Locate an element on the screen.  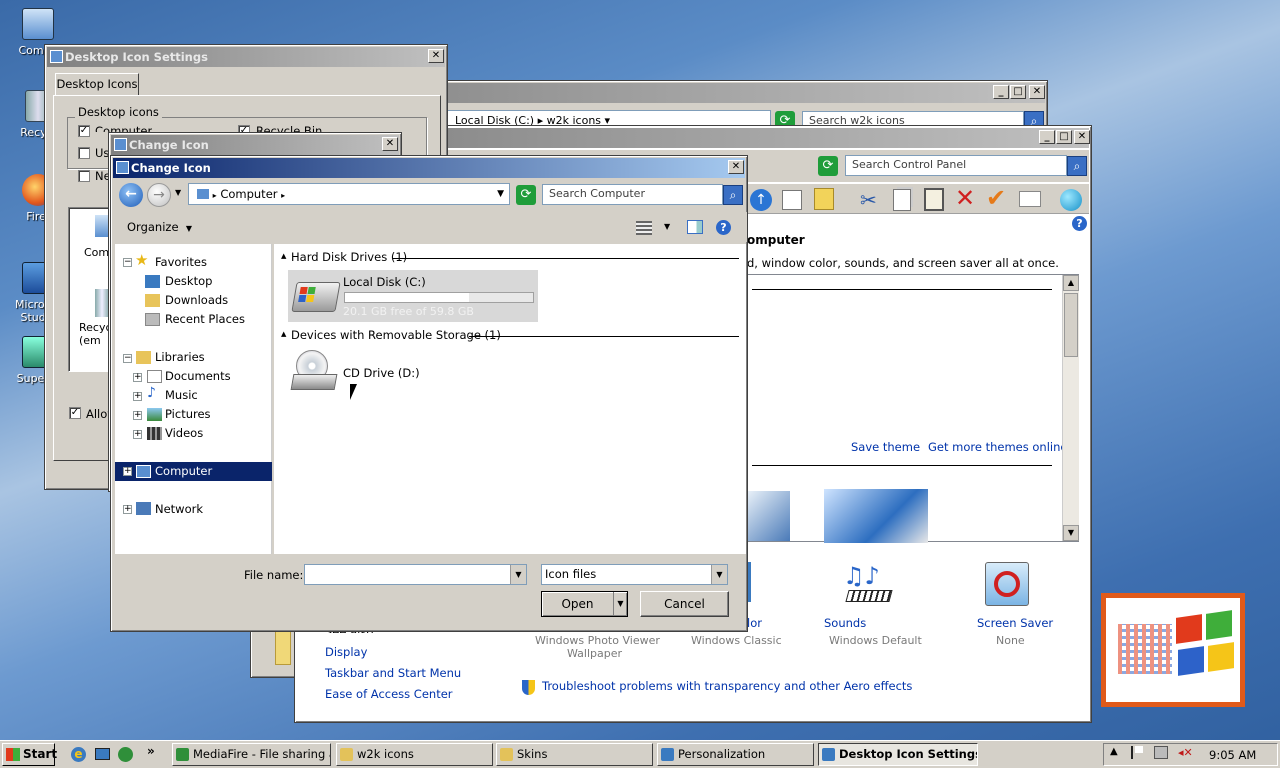
show-hidden-icons: ▲ is located at coordinates (1114, 751).